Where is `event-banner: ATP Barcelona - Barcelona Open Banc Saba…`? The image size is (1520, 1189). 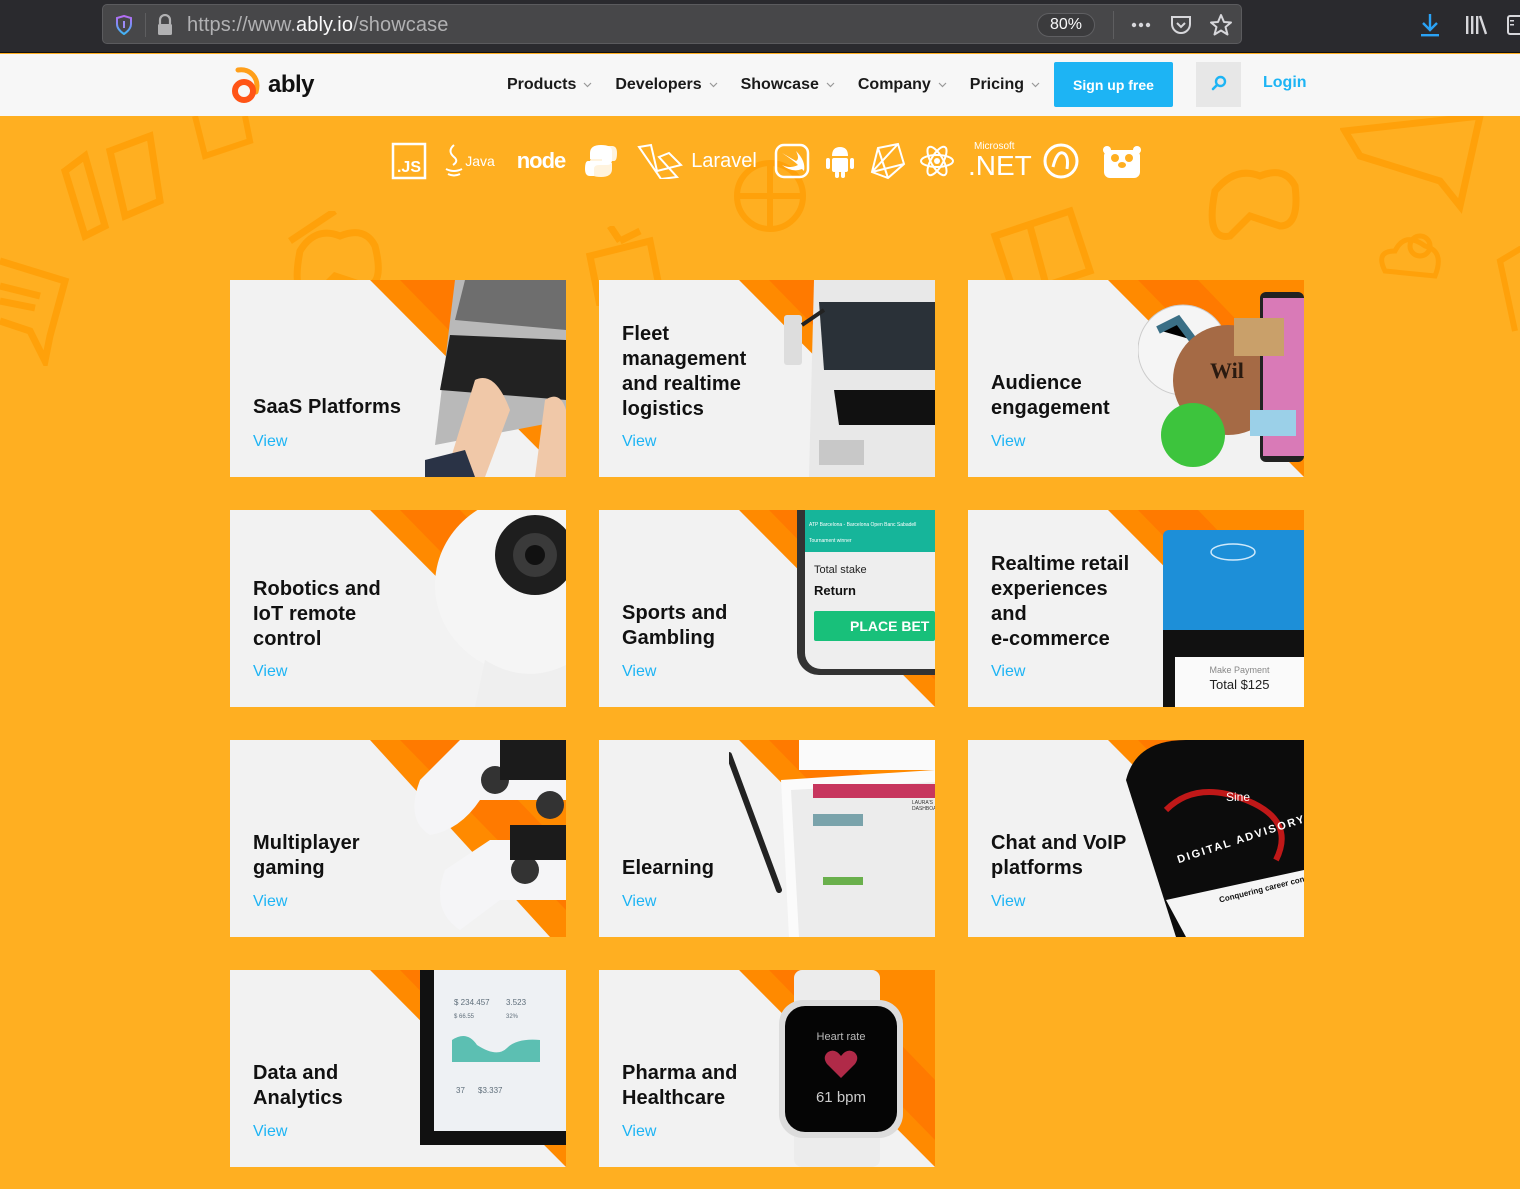 event-banner: ATP Barcelona - Barcelona Open Banc Saba… is located at coordinates (870, 531).